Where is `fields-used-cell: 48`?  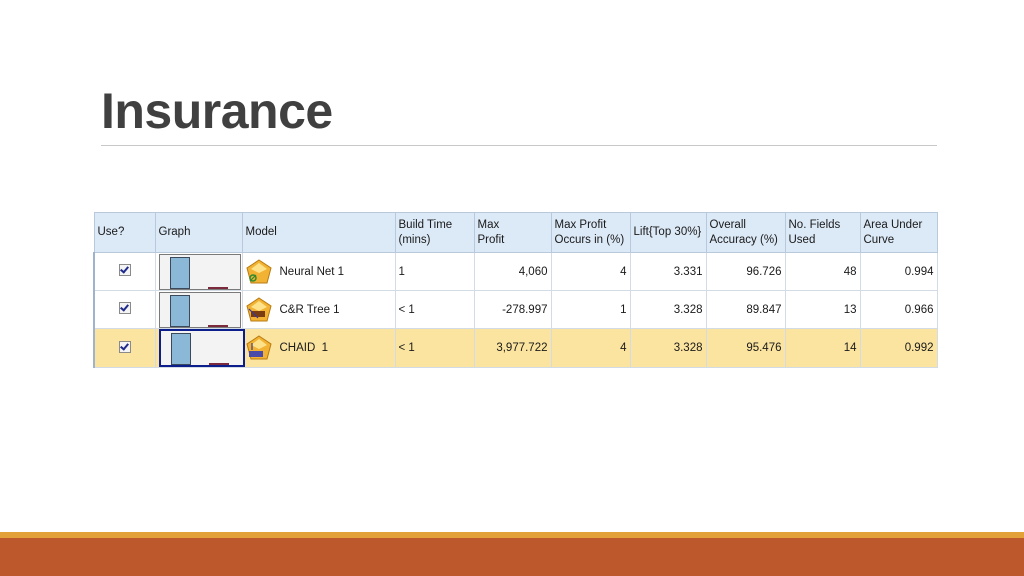
fields-used-cell: 48 is located at coordinates (822, 271).